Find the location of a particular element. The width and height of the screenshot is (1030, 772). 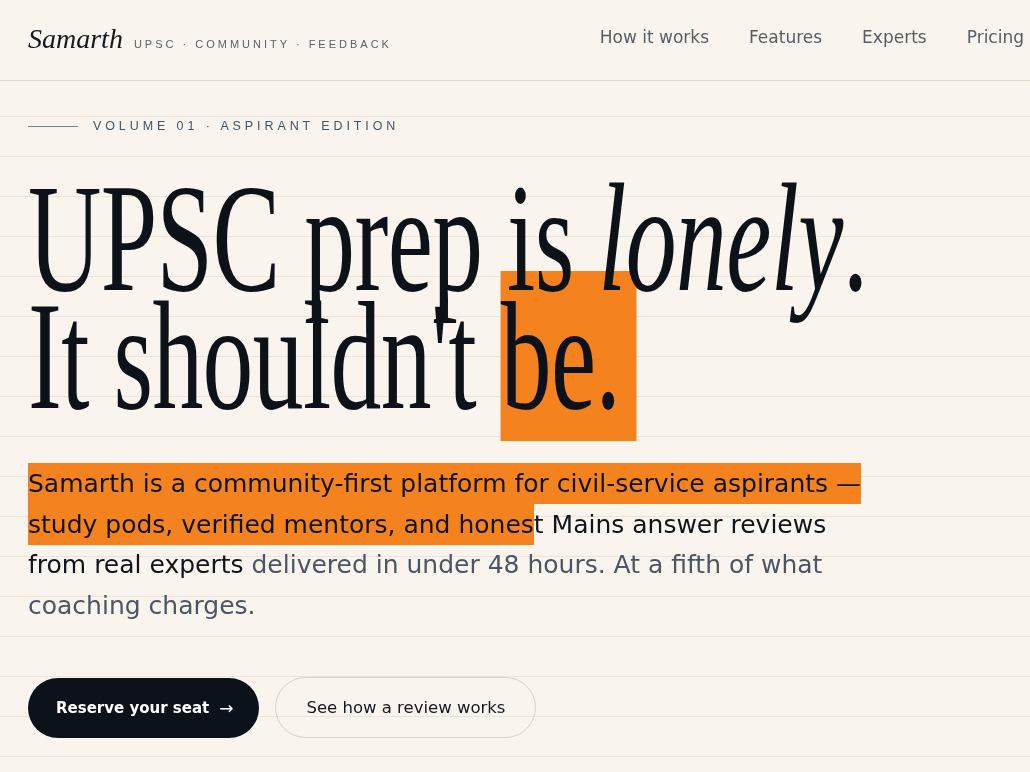

nav-link: How it works is located at coordinates (654, 37).